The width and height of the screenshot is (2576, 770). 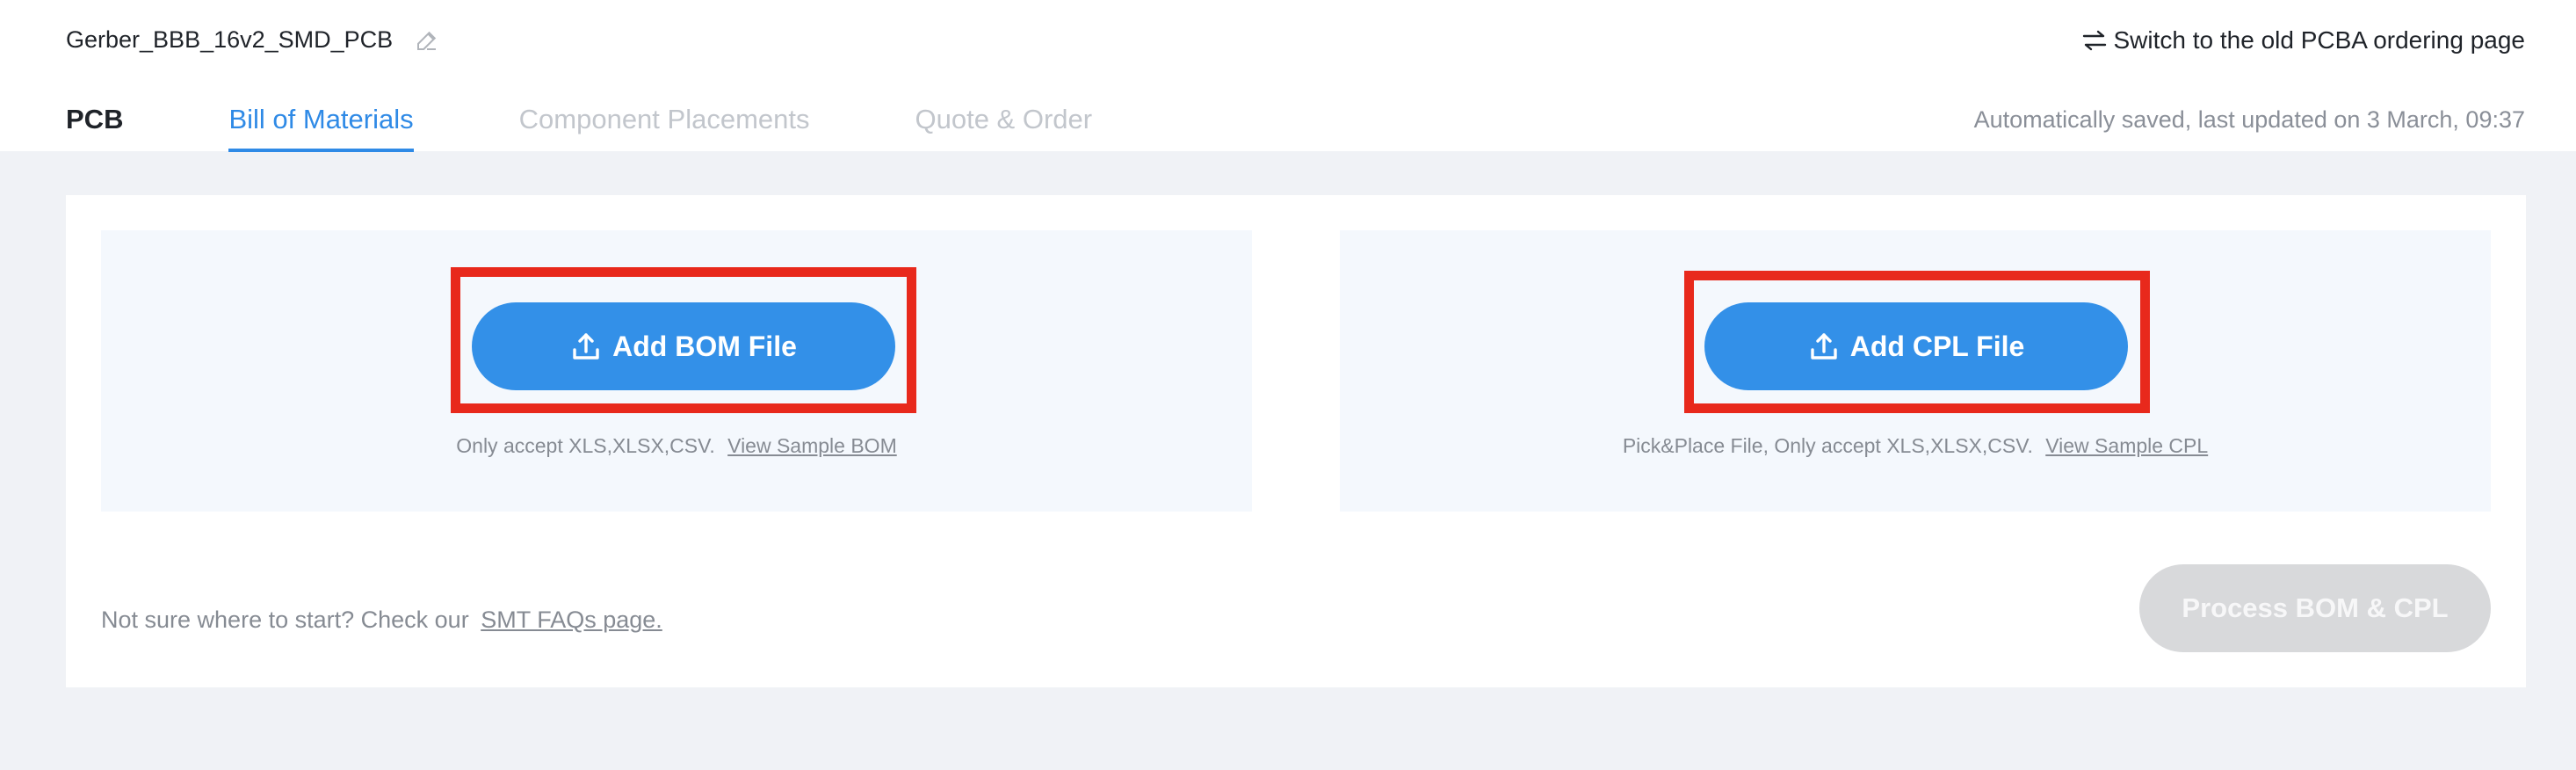 What do you see at coordinates (321, 125) in the screenshot?
I see `tab-bill-of-materials: Bill of Materials` at bounding box center [321, 125].